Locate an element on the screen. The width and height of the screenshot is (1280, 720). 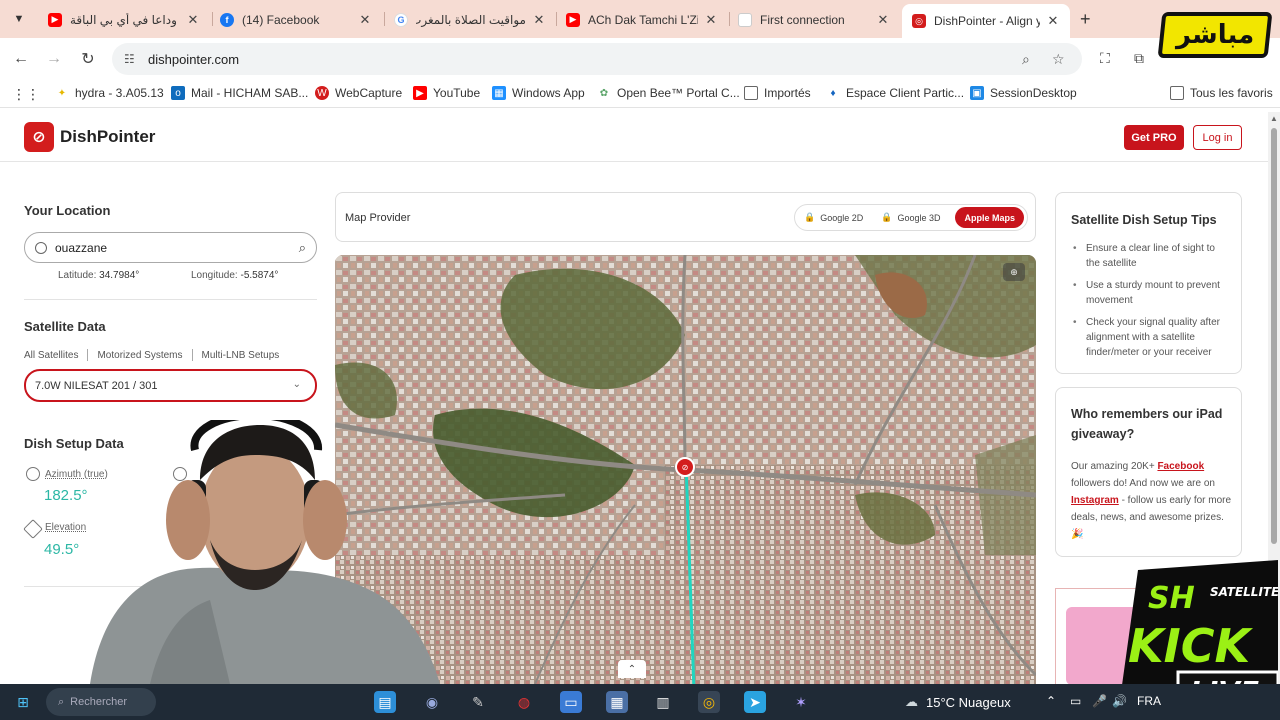
address-bar: ☷ dishpointer.com ⌕ ☆ is located at coordinates (597, 59).